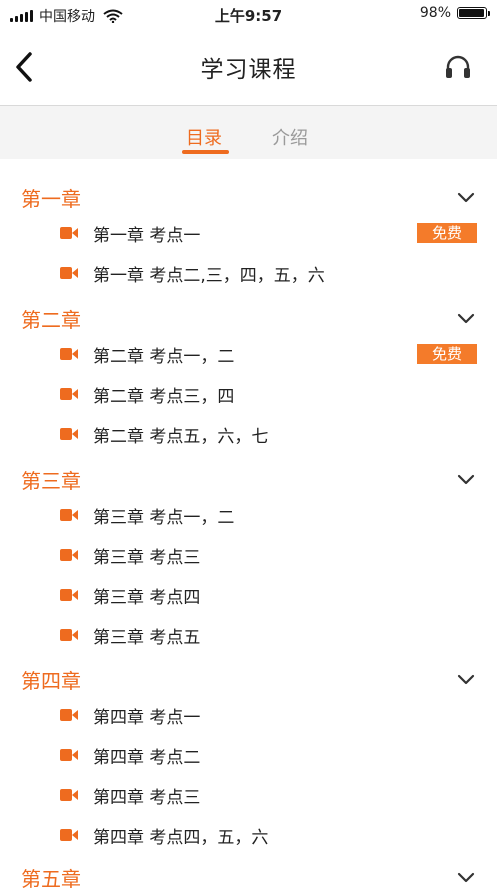 The height and width of the screenshot is (892, 497). Describe the element at coordinates (458, 67) in the screenshot. I see `headset-icon` at that location.